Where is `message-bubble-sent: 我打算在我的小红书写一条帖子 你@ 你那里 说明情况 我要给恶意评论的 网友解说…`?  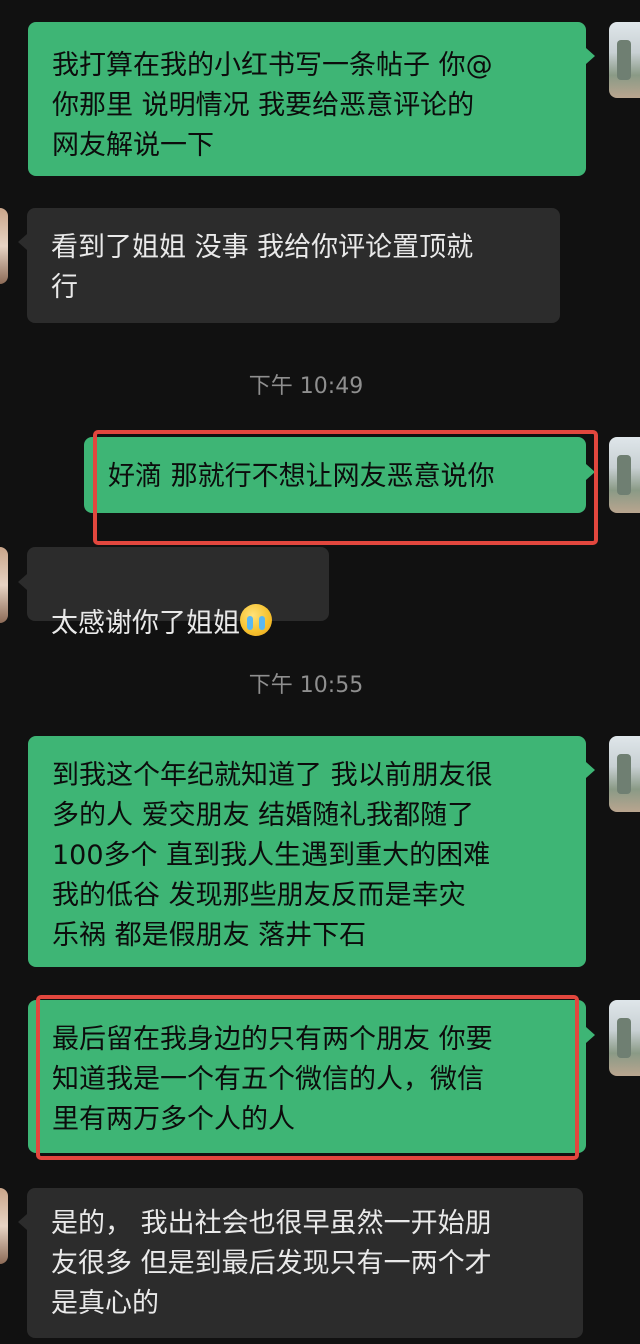 message-bubble-sent: 我打算在我的小红书写一条帖子 你@ 你那里 说明情况 我要给恶意评论的 网友解说… is located at coordinates (307, 99).